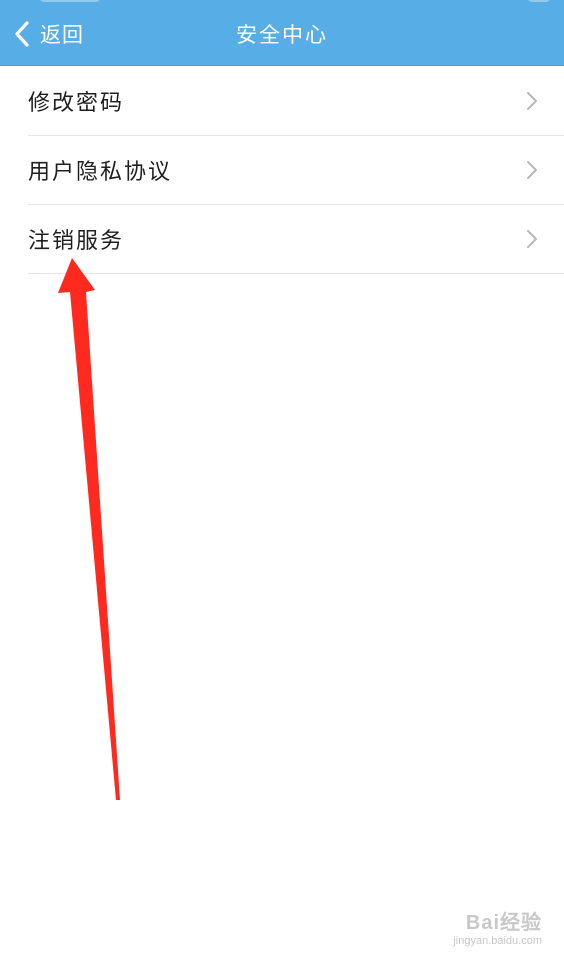 This screenshot has height=968, width=564. Describe the element at coordinates (76, 241) in the screenshot. I see `menu-item-label: 注销服务` at that location.